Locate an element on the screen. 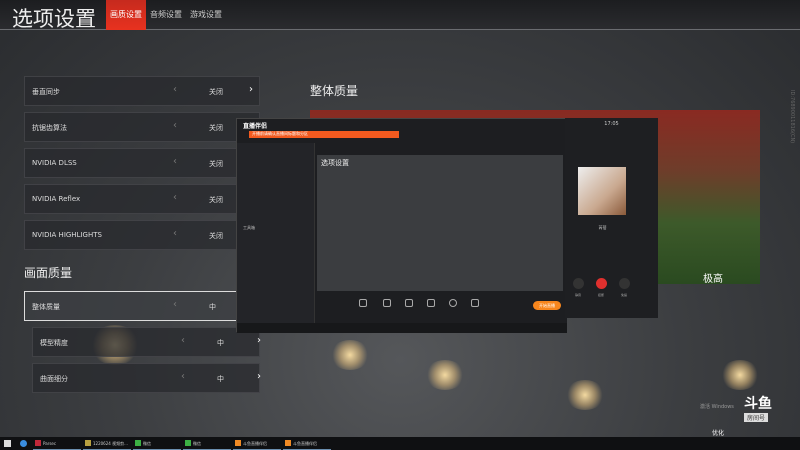  setting-row: 垂直同步 ‹ 关闭 › is located at coordinates (142, 91).